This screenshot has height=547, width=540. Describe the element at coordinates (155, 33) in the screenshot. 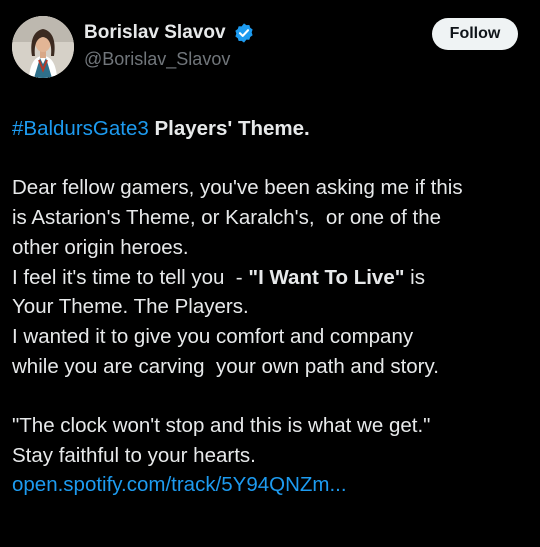

I see `author-display-name: Borislav Slavov` at that location.